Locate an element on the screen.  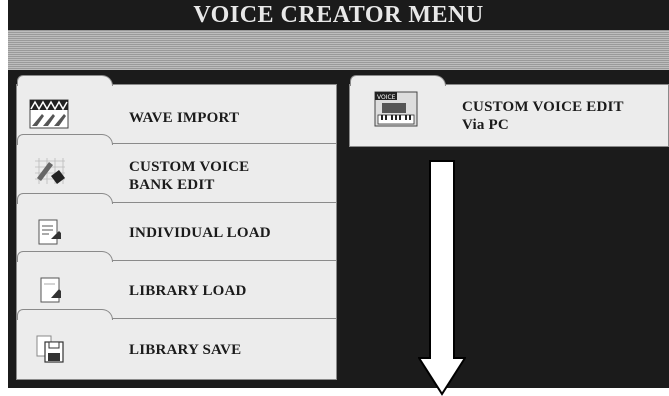
menu-item-label-line2: BANK EDIT is located at coordinates (172, 185).